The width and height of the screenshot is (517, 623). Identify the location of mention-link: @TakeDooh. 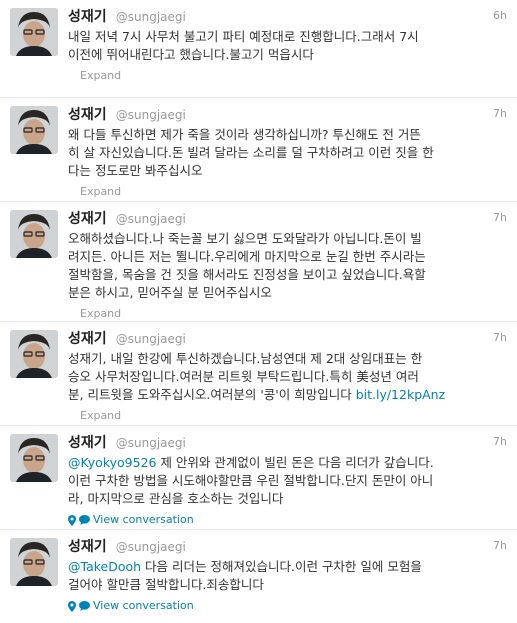
(104, 566).